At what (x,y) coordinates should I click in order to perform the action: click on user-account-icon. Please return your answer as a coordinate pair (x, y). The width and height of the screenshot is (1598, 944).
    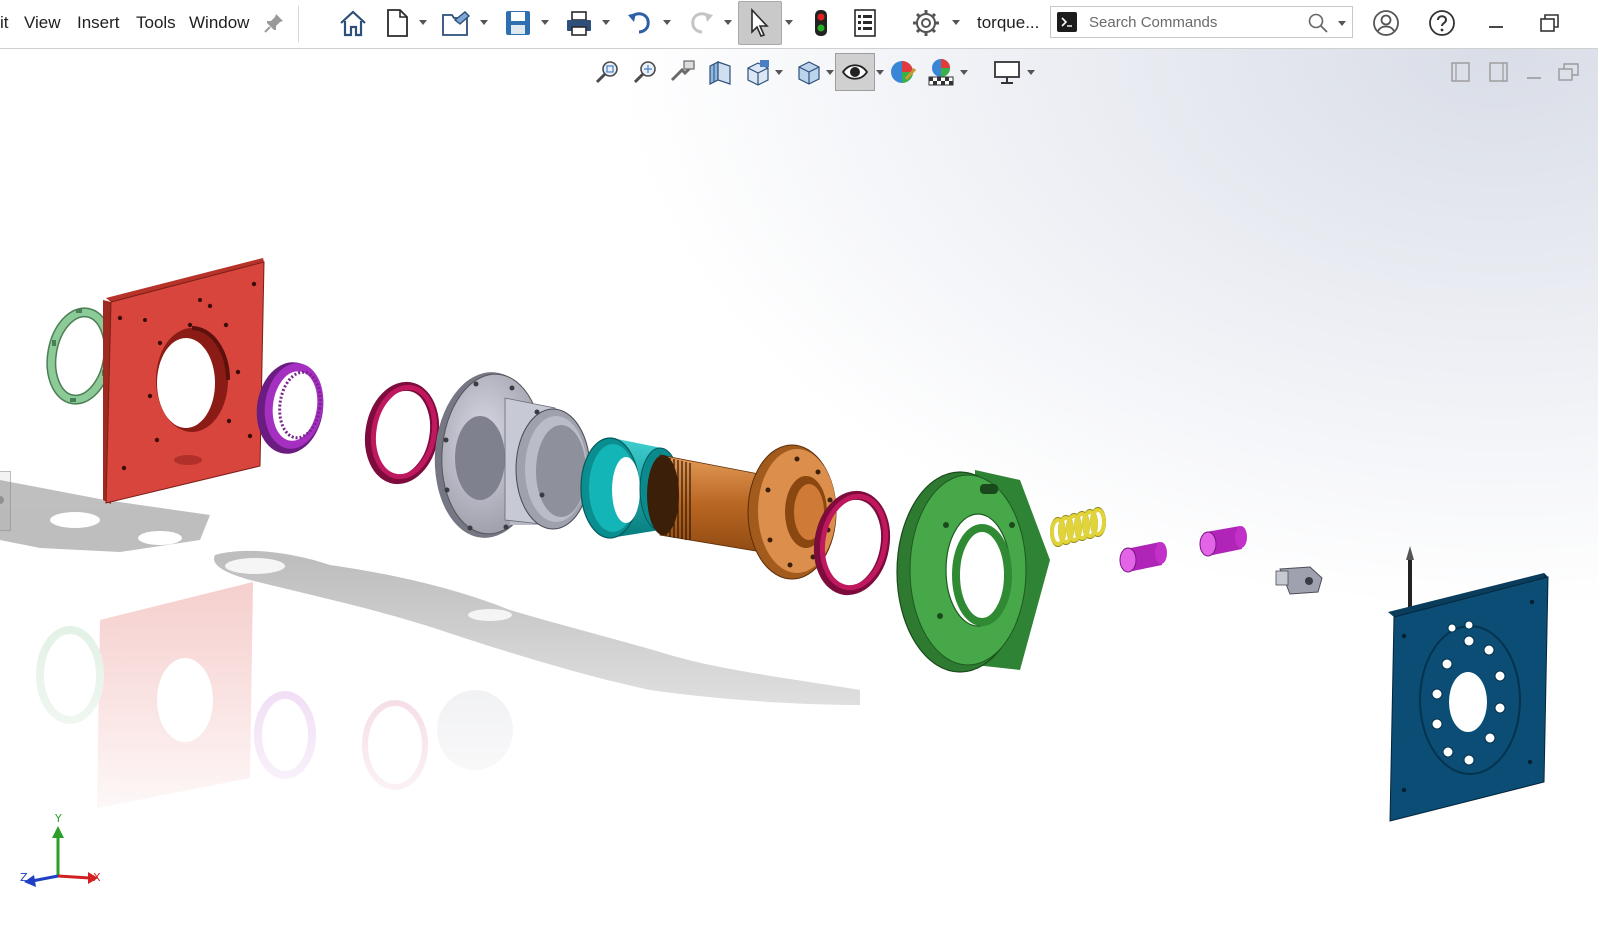
    Looking at the image, I should click on (1386, 23).